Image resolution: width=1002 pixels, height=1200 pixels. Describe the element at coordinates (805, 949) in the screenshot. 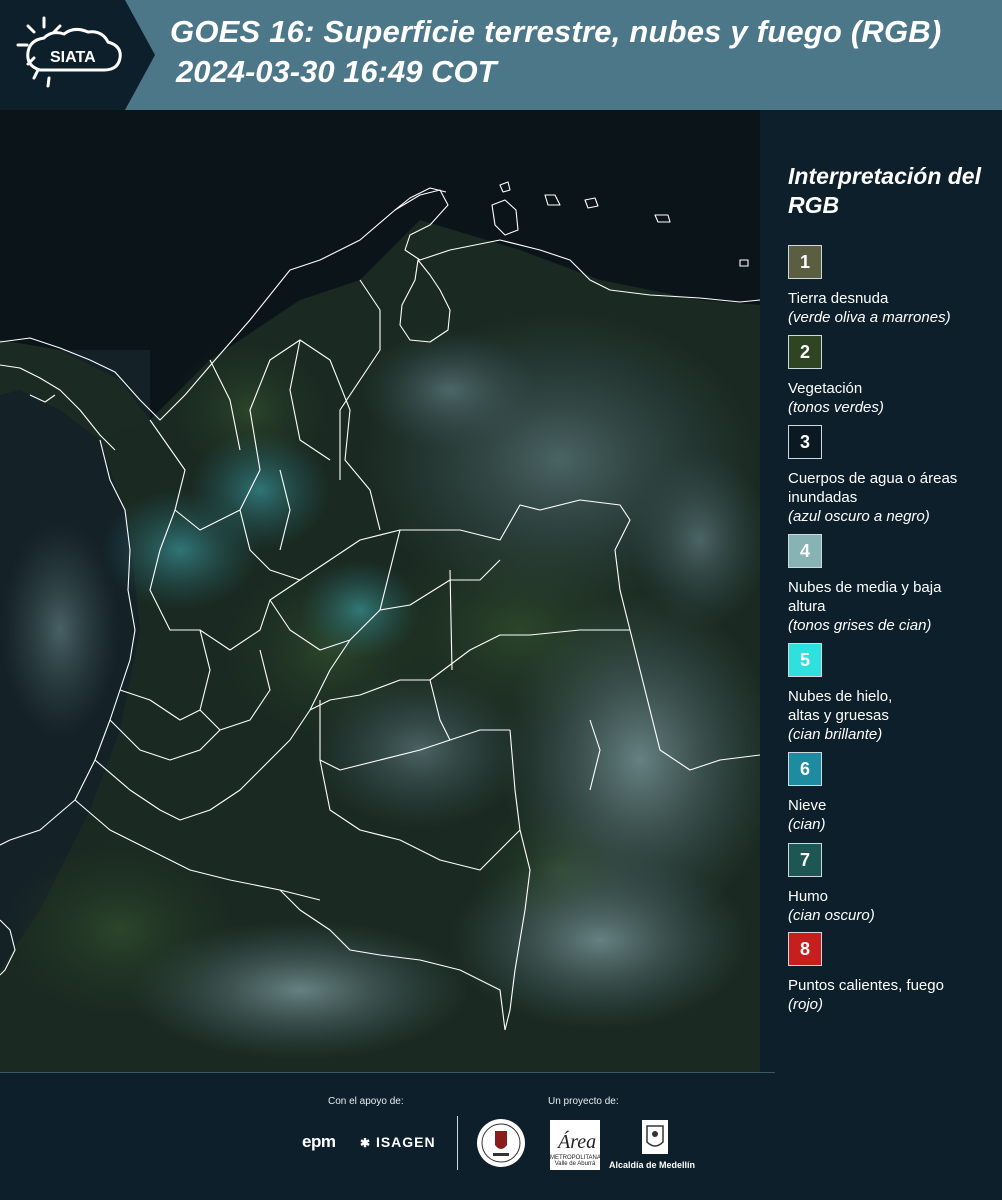

I see `legend-swatch: 8` at that location.